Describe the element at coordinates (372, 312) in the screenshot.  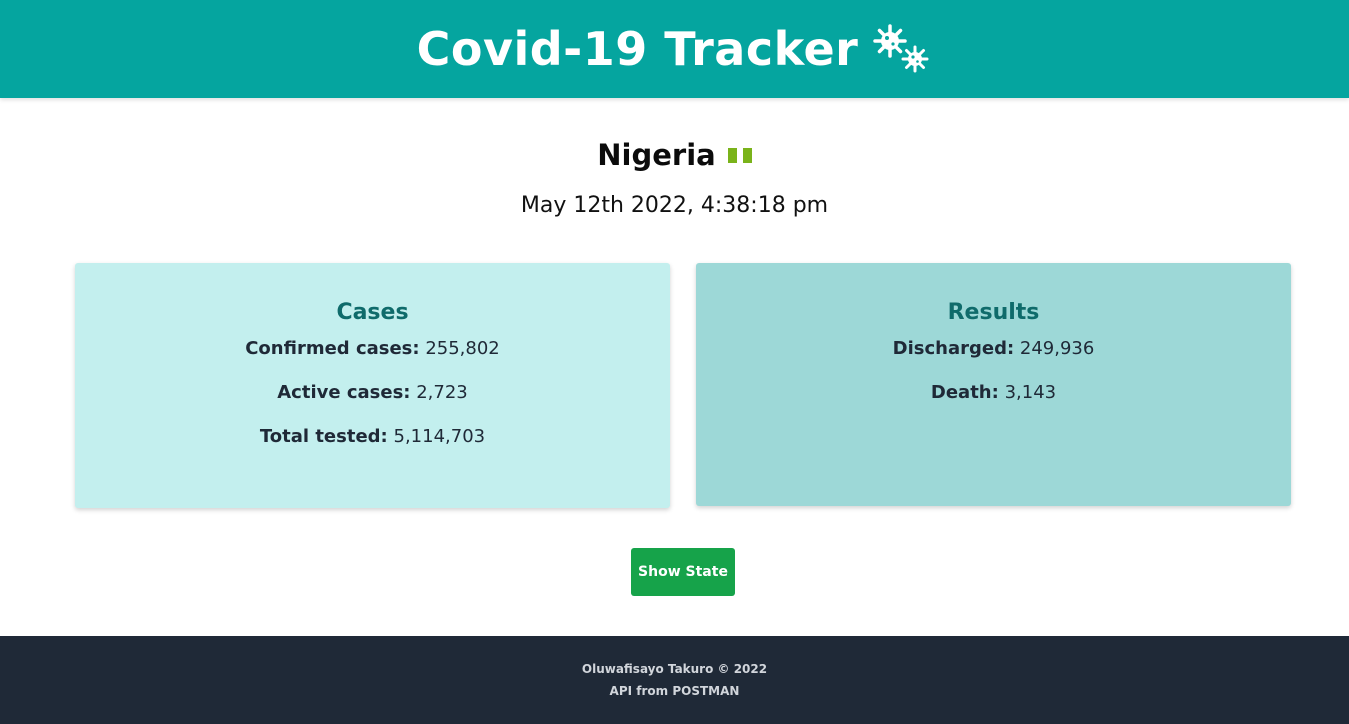
I see `cases-title: Cases` at that location.